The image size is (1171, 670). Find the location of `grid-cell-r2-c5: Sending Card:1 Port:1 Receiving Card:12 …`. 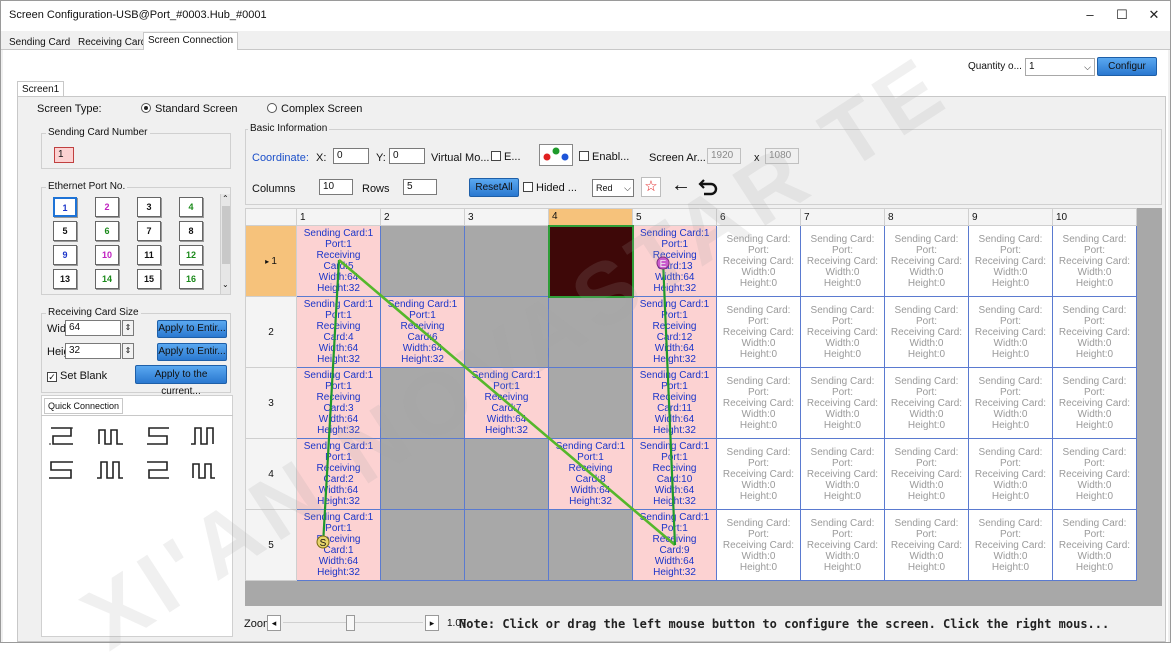

grid-cell-r2-c5: Sending Card:1 Port:1 Receiving Card:12 … is located at coordinates (674, 332).